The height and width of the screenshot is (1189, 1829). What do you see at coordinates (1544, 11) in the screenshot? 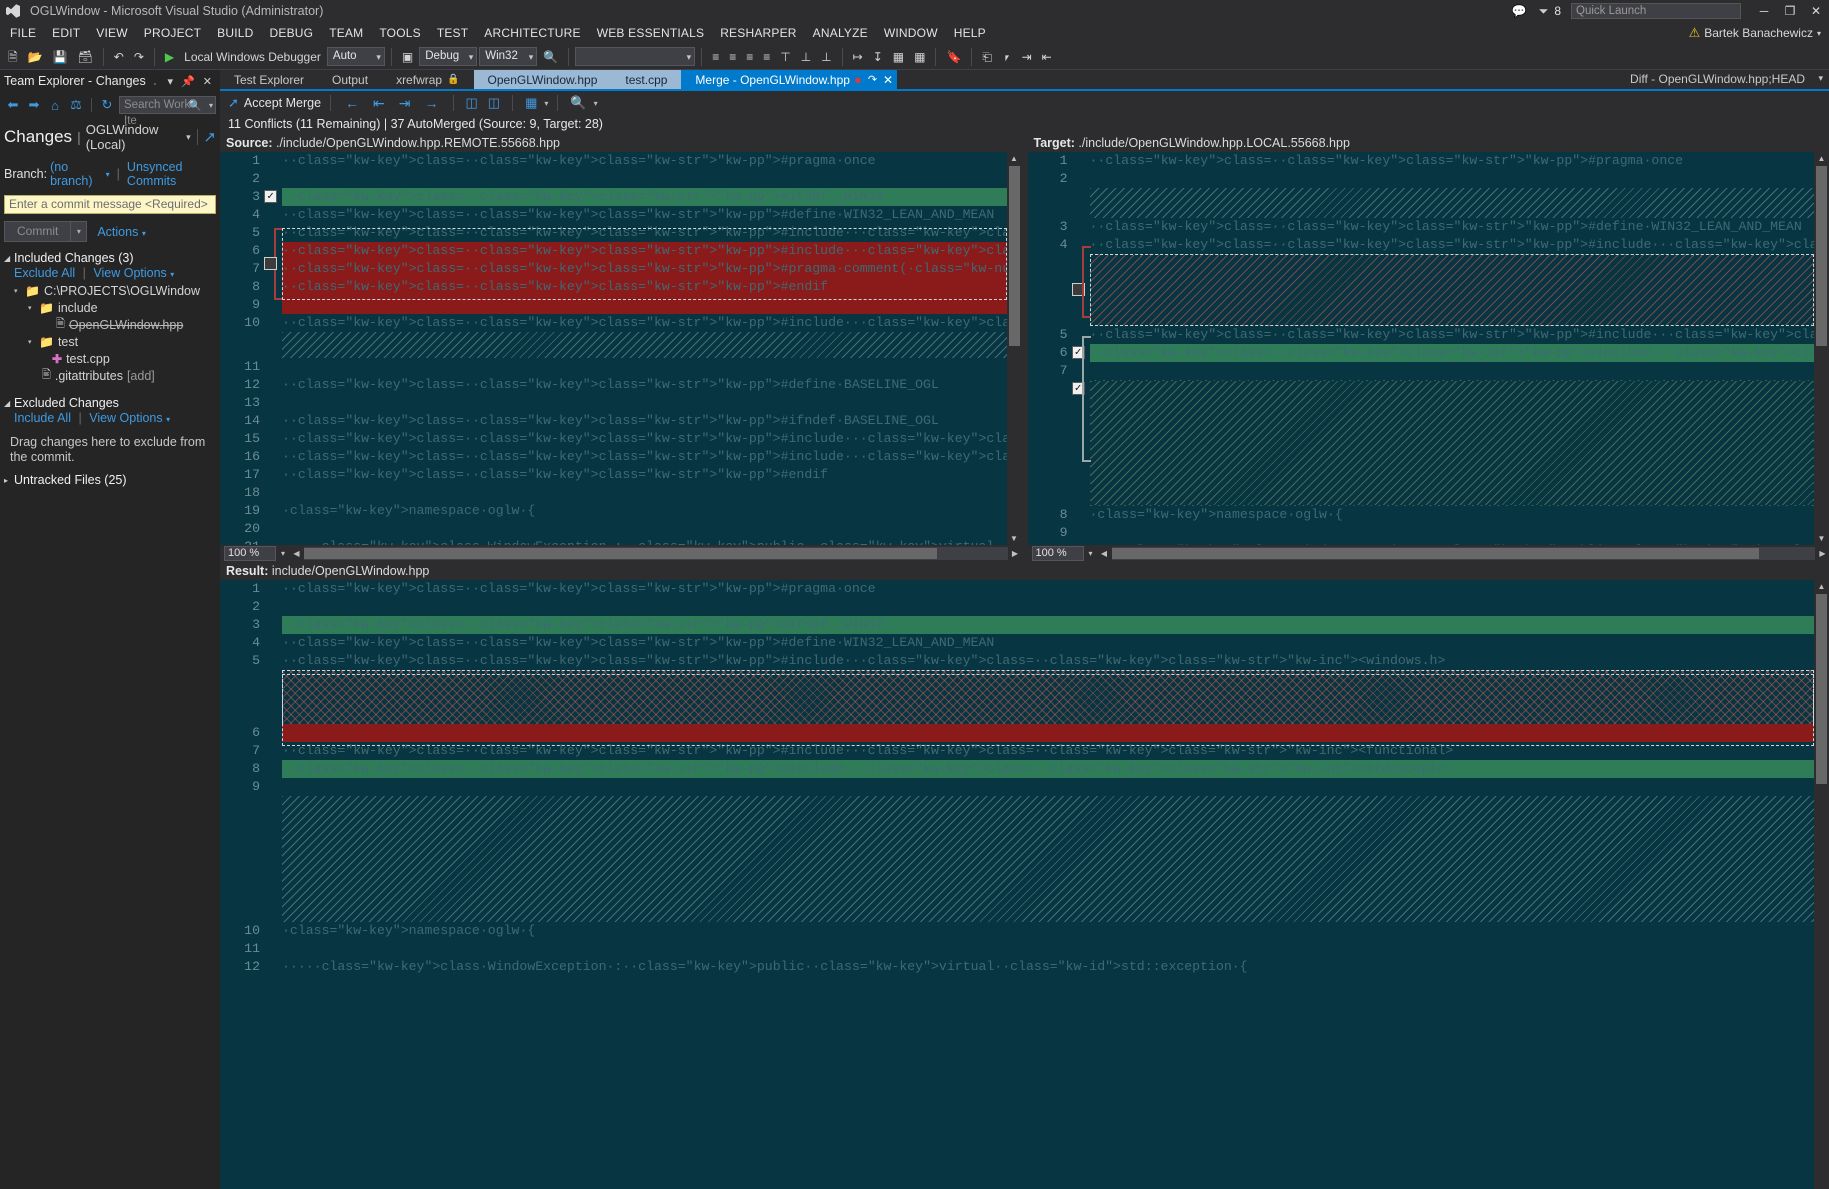
I see `notifications-icon: ⏷` at bounding box center [1544, 11].